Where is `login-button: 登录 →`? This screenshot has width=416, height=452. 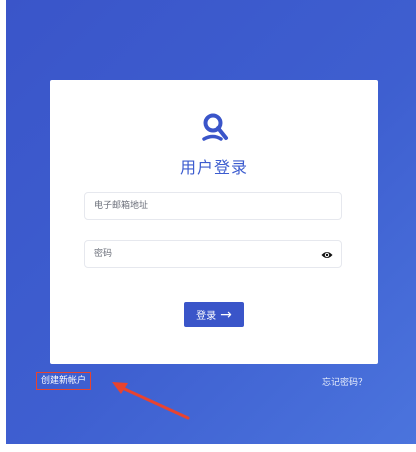 login-button: 登录 → is located at coordinates (214, 314).